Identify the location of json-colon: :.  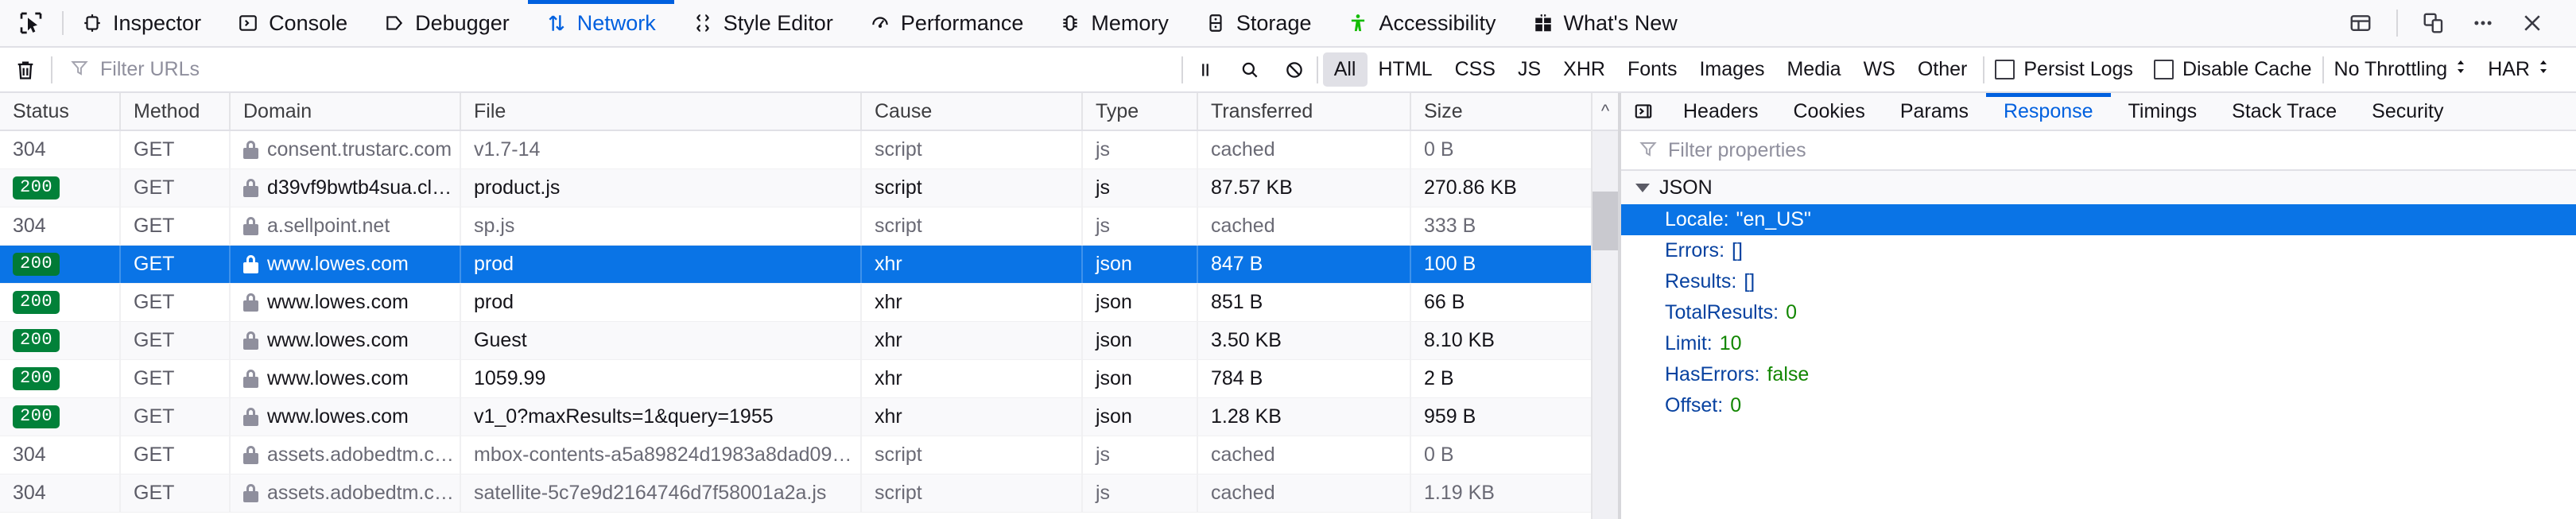
(1726, 219).